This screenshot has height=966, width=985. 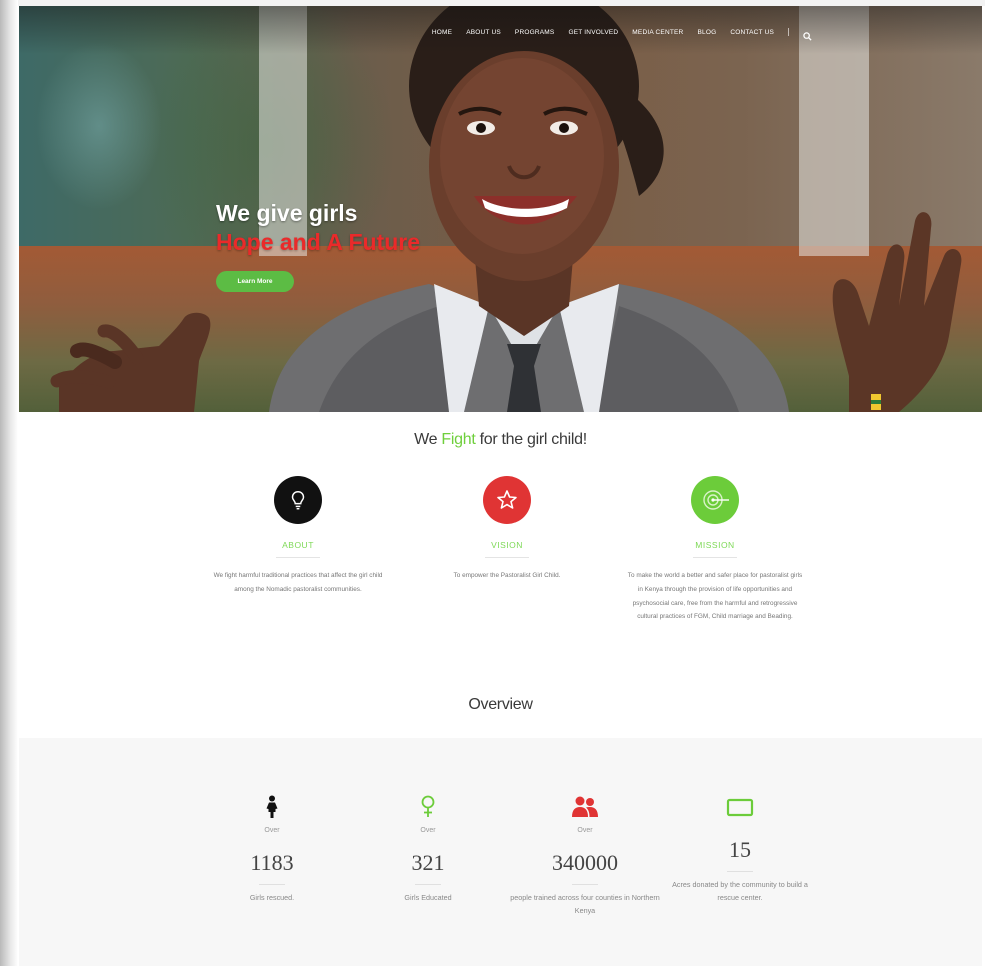 What do you see at coordinates (507, 545) in the screenshot?
I see `feature-title: VISION` at bounding box center [507, 545].